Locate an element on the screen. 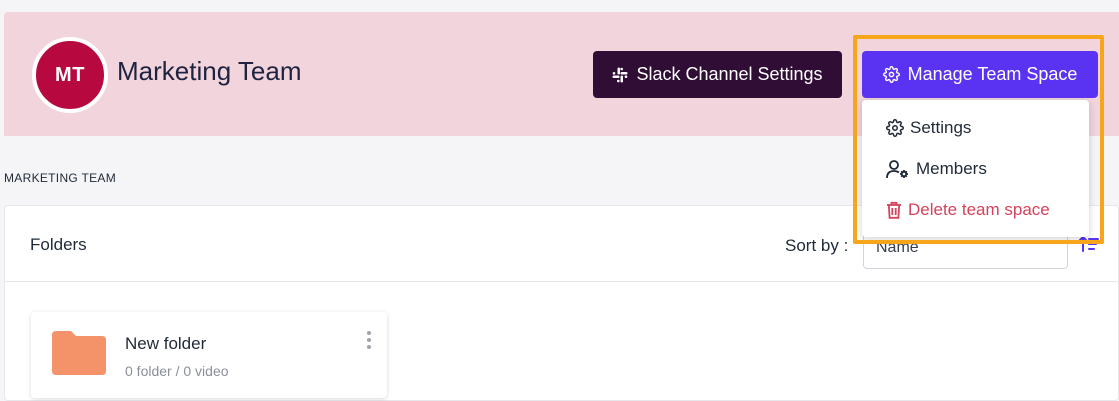 This screenshot has width=1119, height=401. menu-item-delete-team-space: Delete team space is located at coordinates (968, 210).